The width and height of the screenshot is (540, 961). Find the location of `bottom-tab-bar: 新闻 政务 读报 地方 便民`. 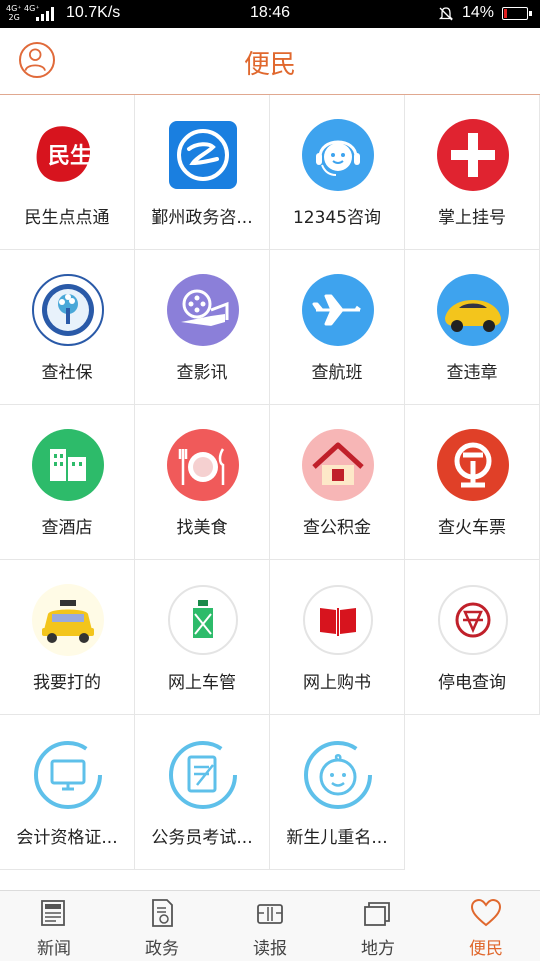

bottom-tab-bar: 新闻 政务 读报 地方 便民 is located at coordinates (270, 925).